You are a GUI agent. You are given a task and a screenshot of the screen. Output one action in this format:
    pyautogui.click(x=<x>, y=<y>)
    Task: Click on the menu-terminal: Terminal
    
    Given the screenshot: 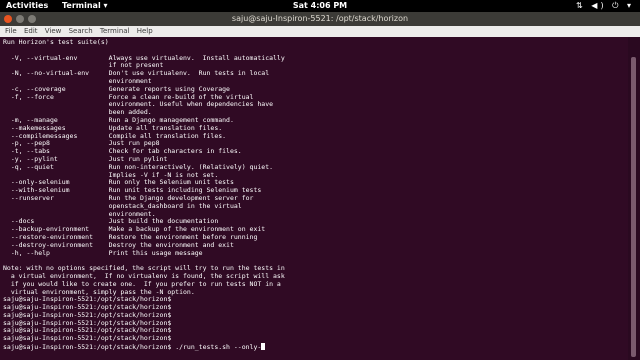 What is the action you would take?
    pyautogui.click(x=115, y=31)
    